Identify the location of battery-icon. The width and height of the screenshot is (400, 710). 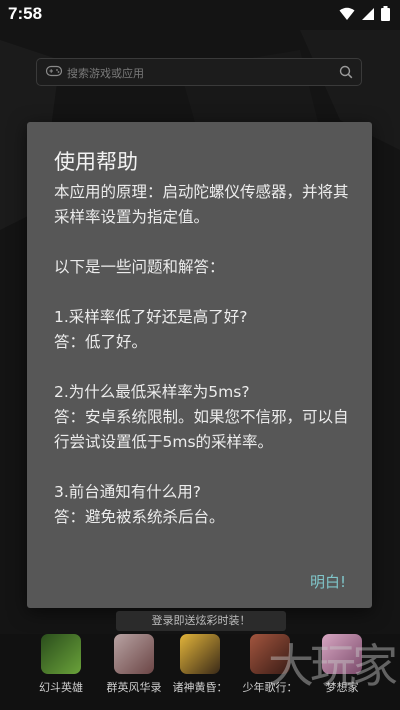
(385, 13).